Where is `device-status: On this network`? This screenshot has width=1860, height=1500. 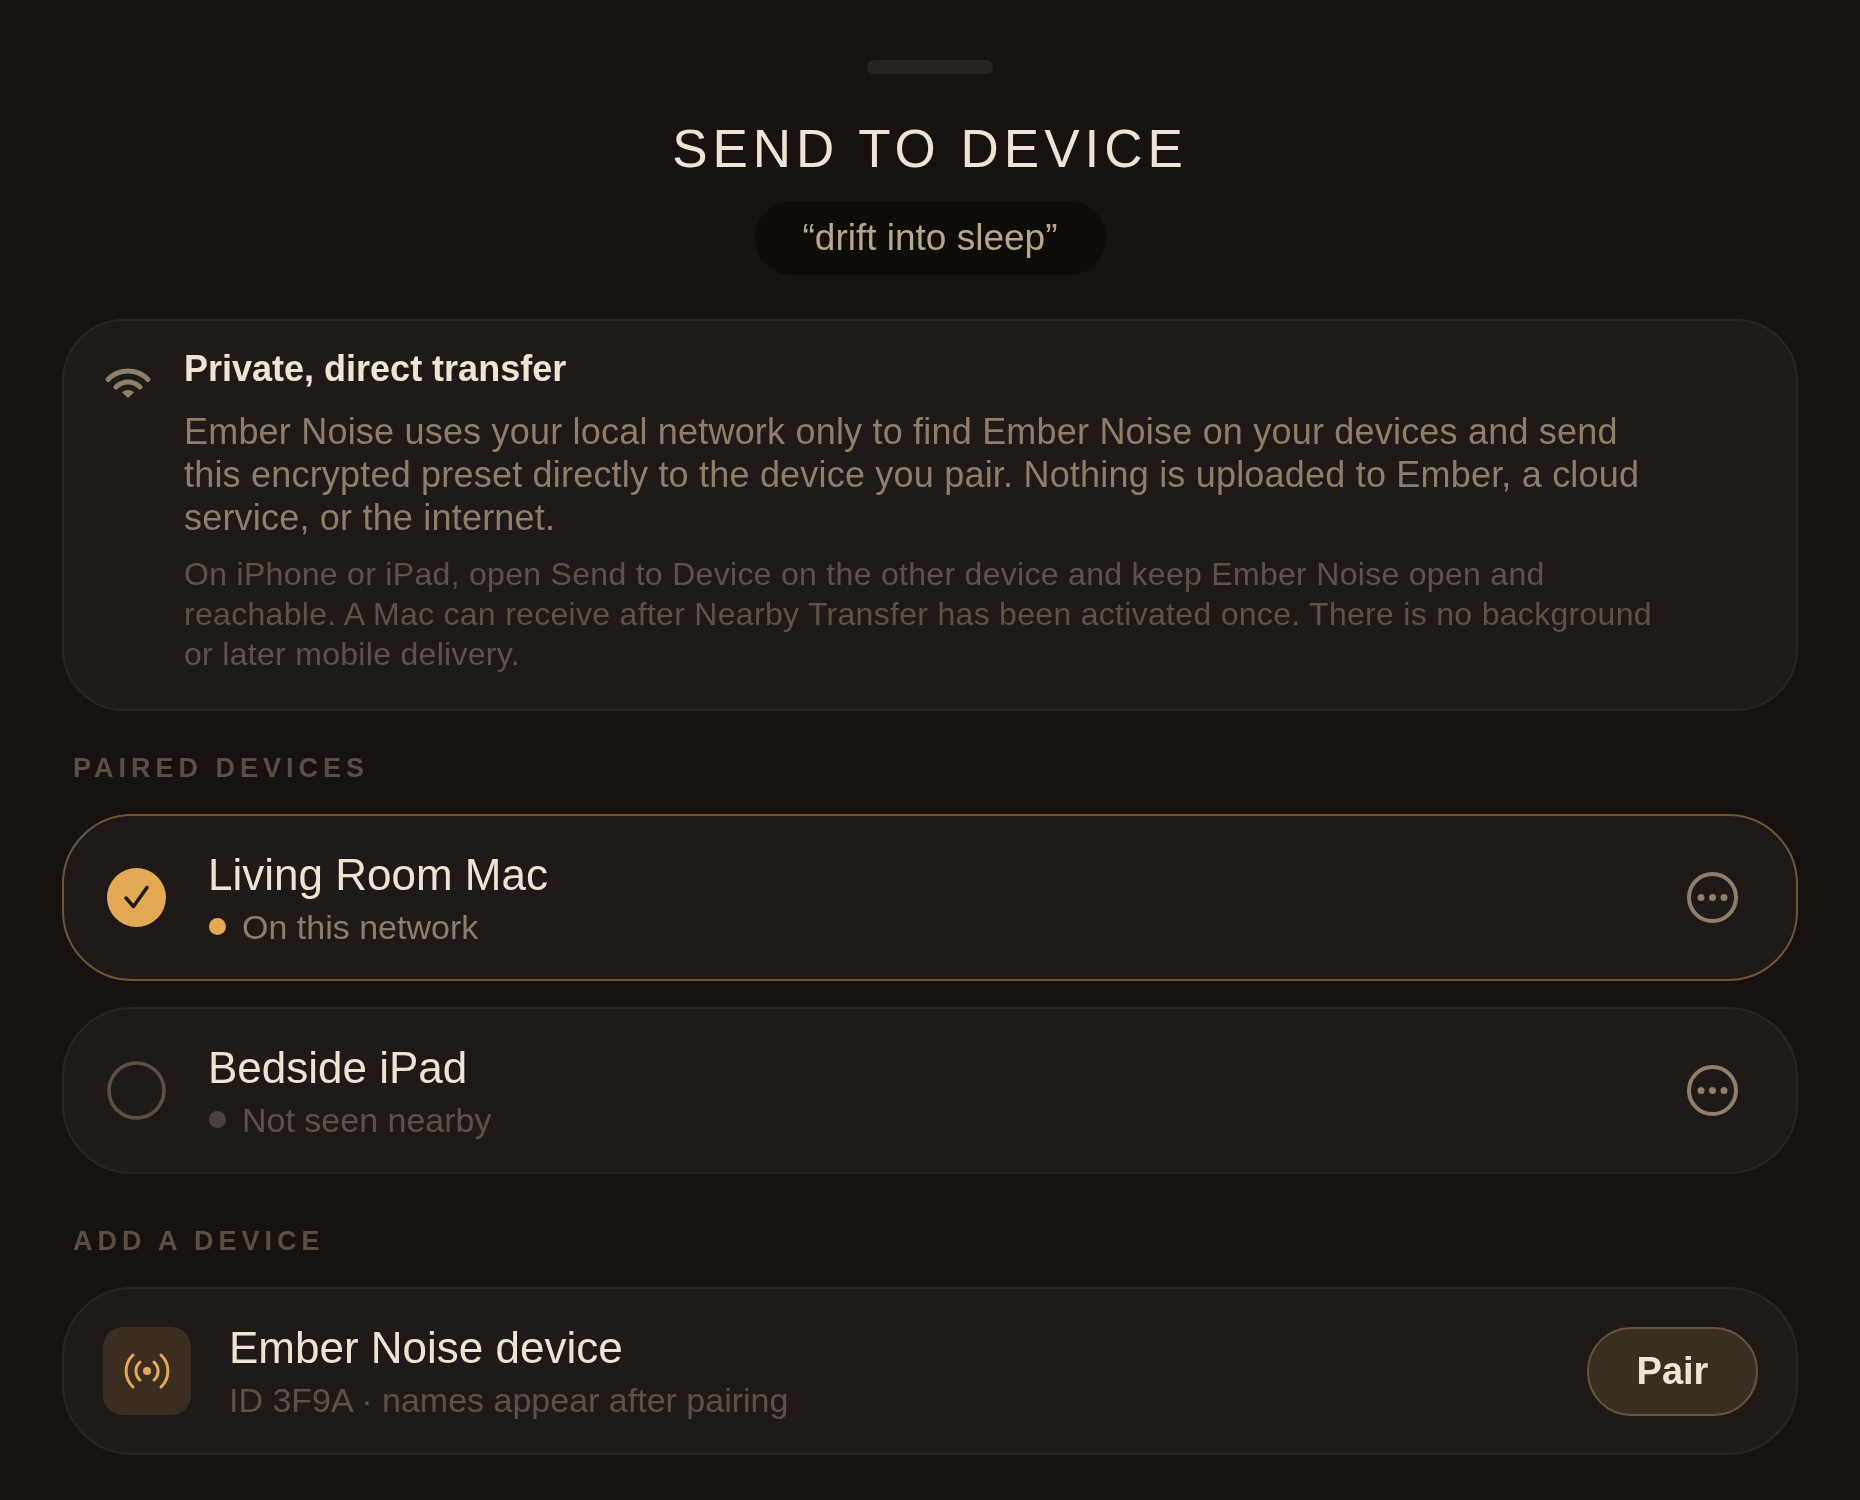 device-status: On this network is located at coordinates (360, 926).